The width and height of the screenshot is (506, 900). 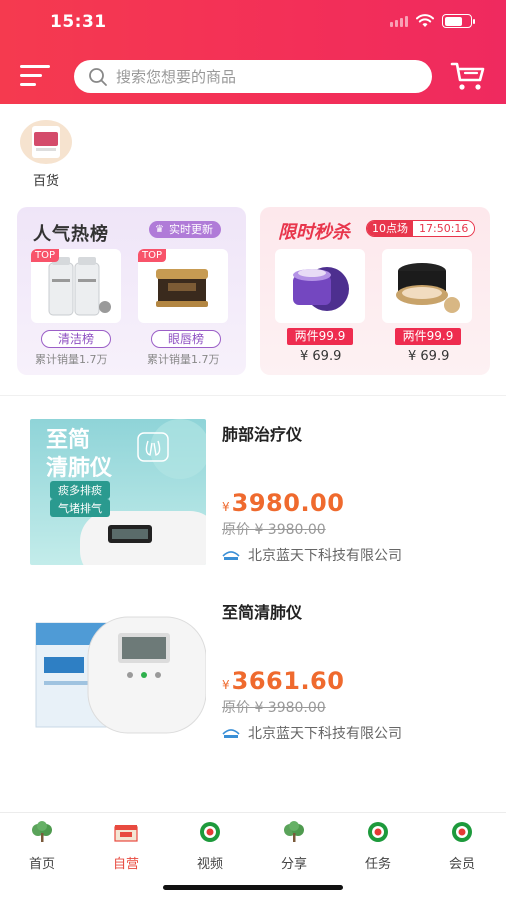 What do you see at coordinates (71, 234) in the screenshot?
I see `hot-rank-title: 人气热榜` at bounding box center [71, 234].